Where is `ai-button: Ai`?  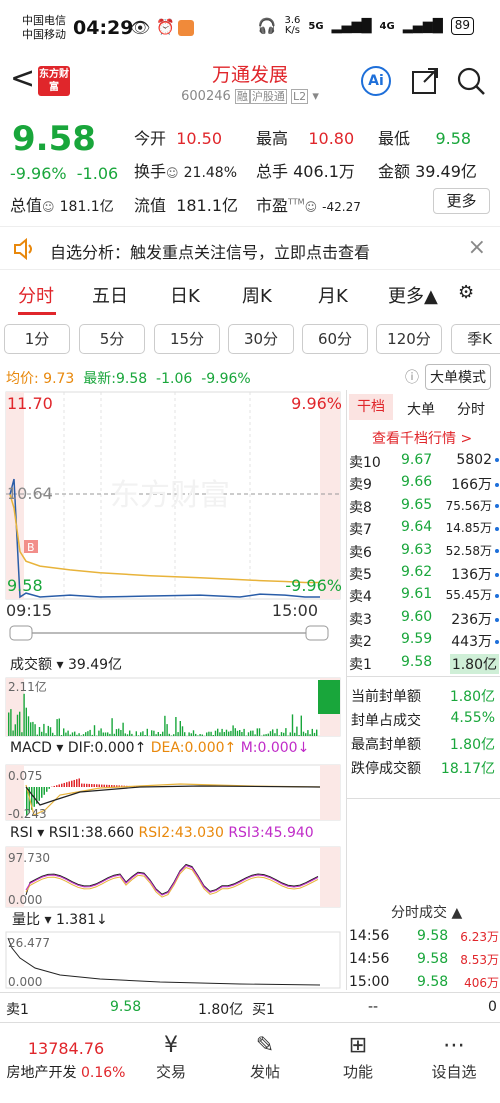 ai-button: Ai is located at coordinates (376, 81).